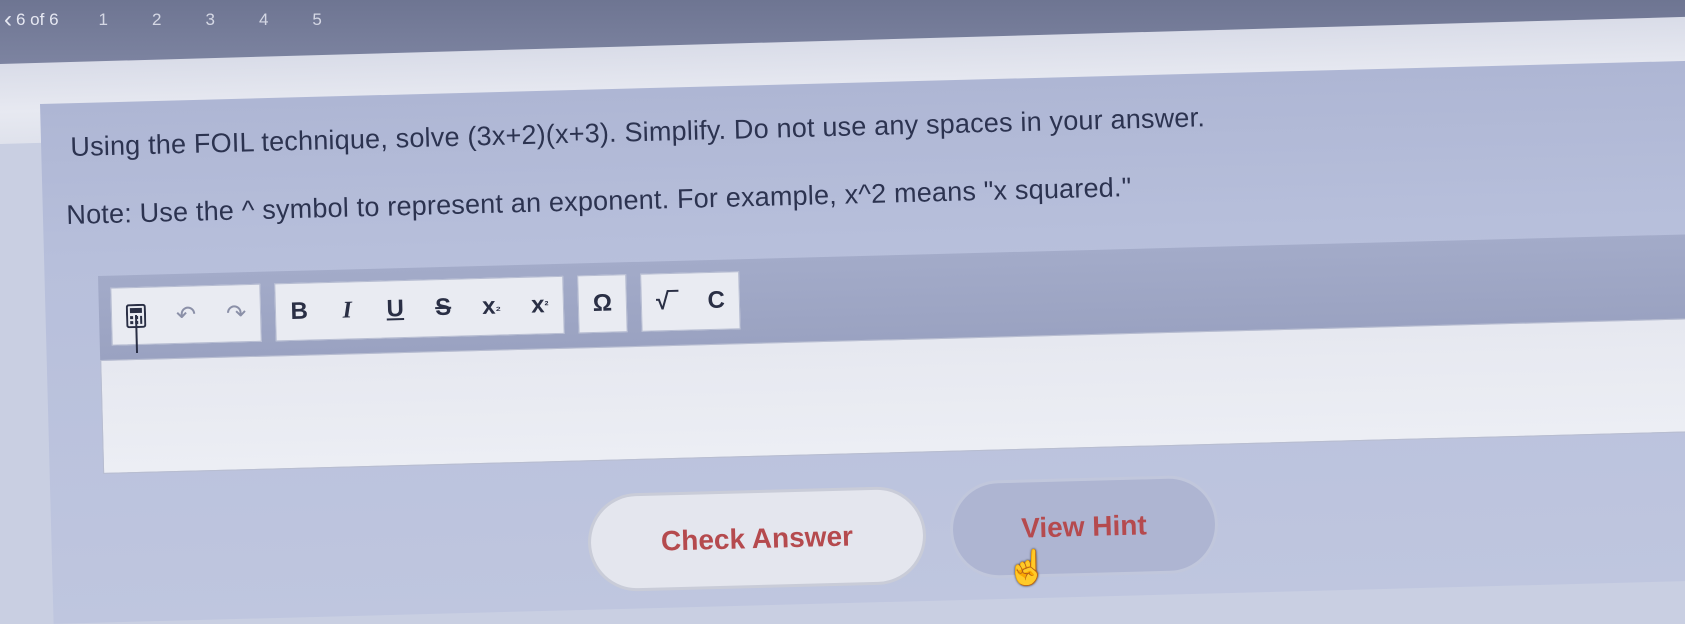 The image size is (1685, 624). I want to click on page-link-5: 5, so click(316, 20).